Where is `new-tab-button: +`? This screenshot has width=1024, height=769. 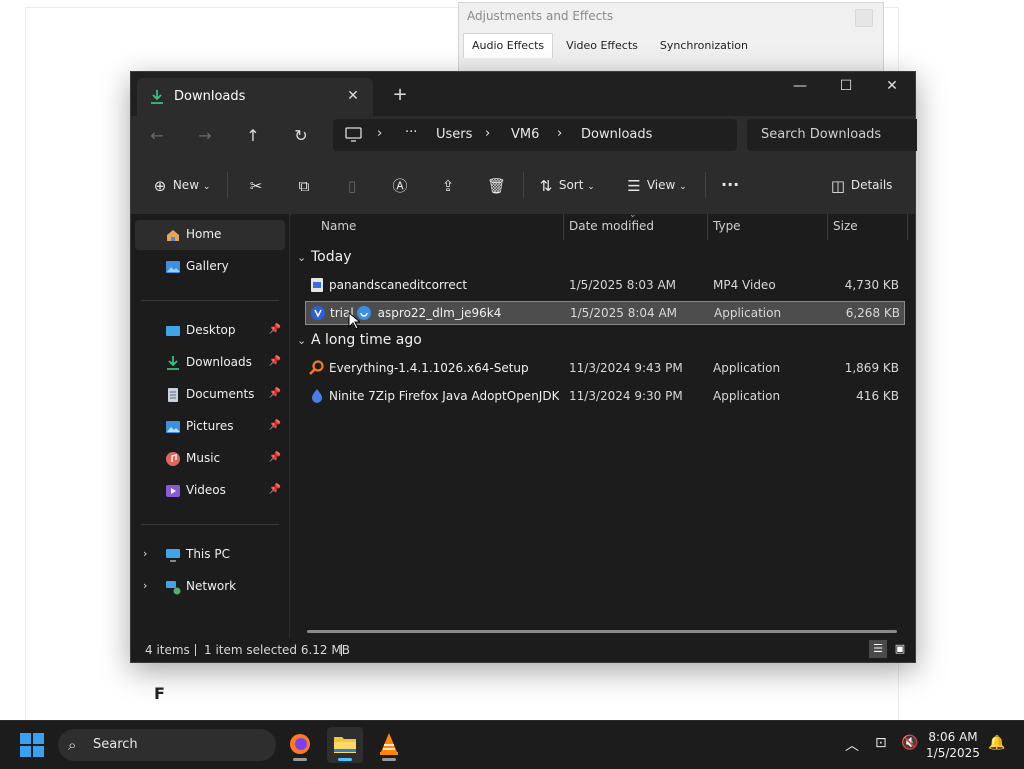 new-tab-button: + is located at coordinates (400, 95).